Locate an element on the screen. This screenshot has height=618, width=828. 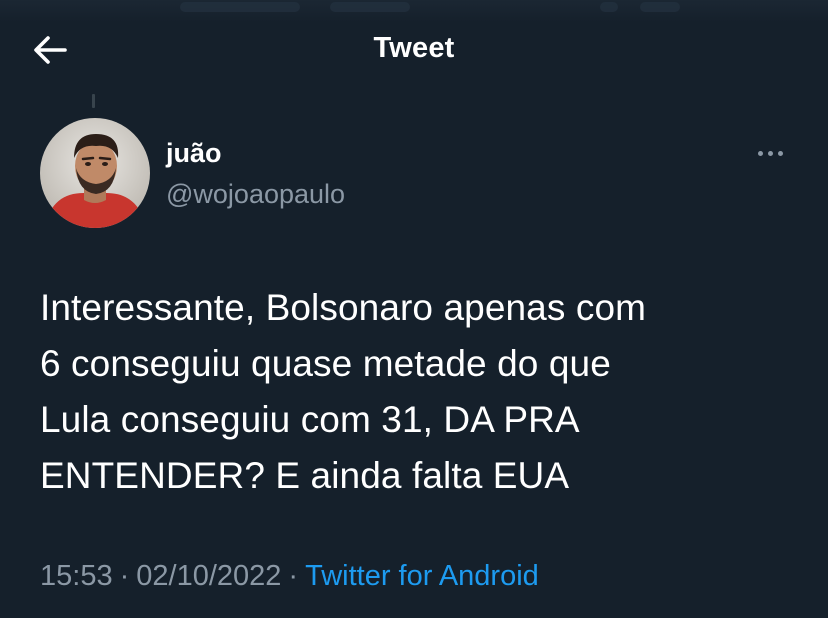
avatar is located at coordinates (95, 173).